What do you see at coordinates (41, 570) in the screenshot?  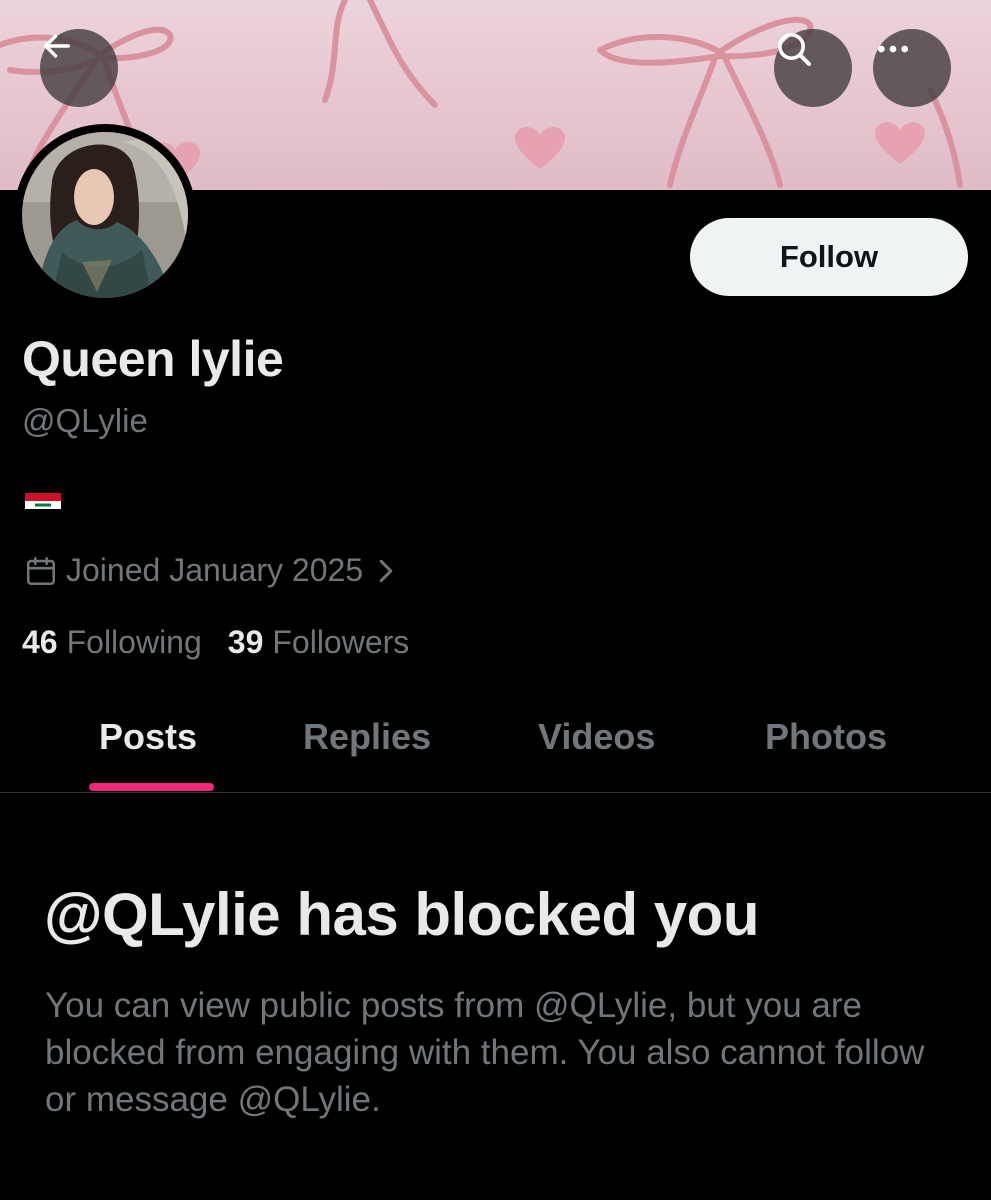 I see `calendar-icon` at bounding box center [41, 570].